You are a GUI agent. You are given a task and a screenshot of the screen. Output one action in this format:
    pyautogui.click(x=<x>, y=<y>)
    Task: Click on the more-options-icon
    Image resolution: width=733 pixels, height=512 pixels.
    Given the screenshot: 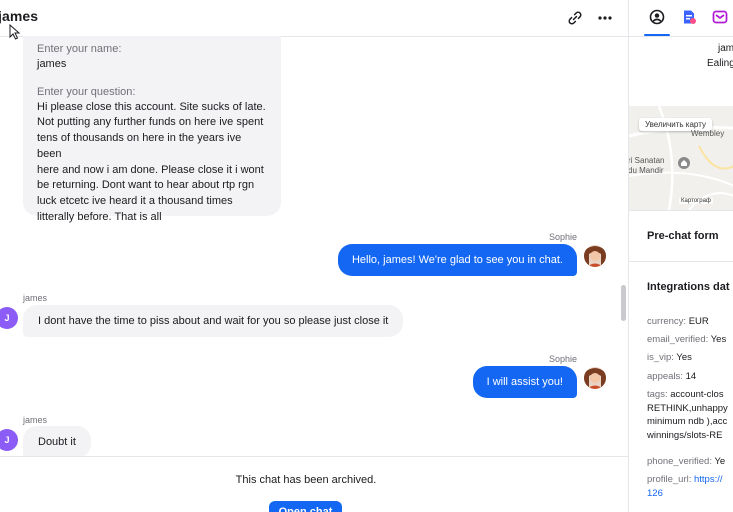 What is the action you would take?
    pyautogui.click(x=605, y=18)
    